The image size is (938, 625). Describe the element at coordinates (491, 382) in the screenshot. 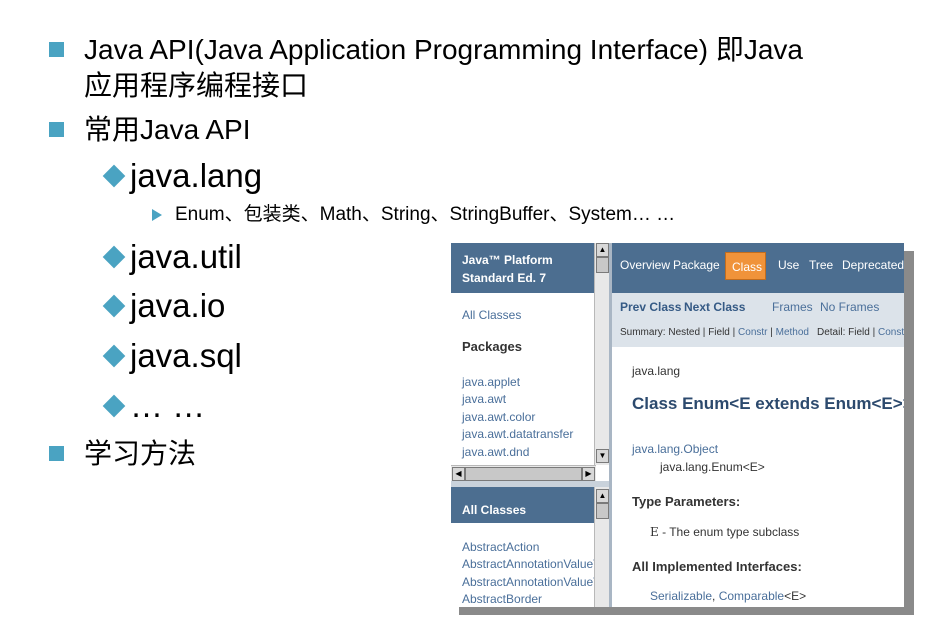

I see `package-link: java.applet` at that location.